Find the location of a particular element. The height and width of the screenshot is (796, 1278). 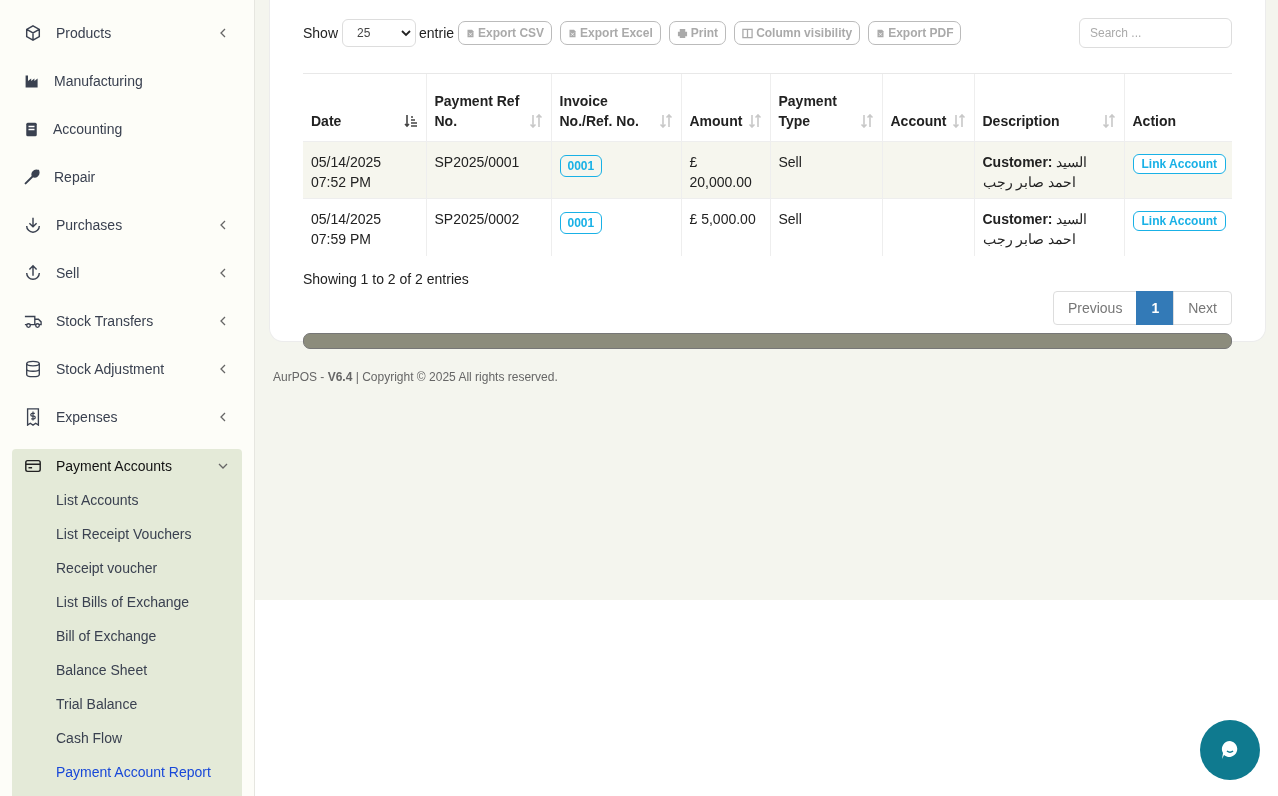

table-cell: £ 5,000.00 is located at coordinates (722, 219).